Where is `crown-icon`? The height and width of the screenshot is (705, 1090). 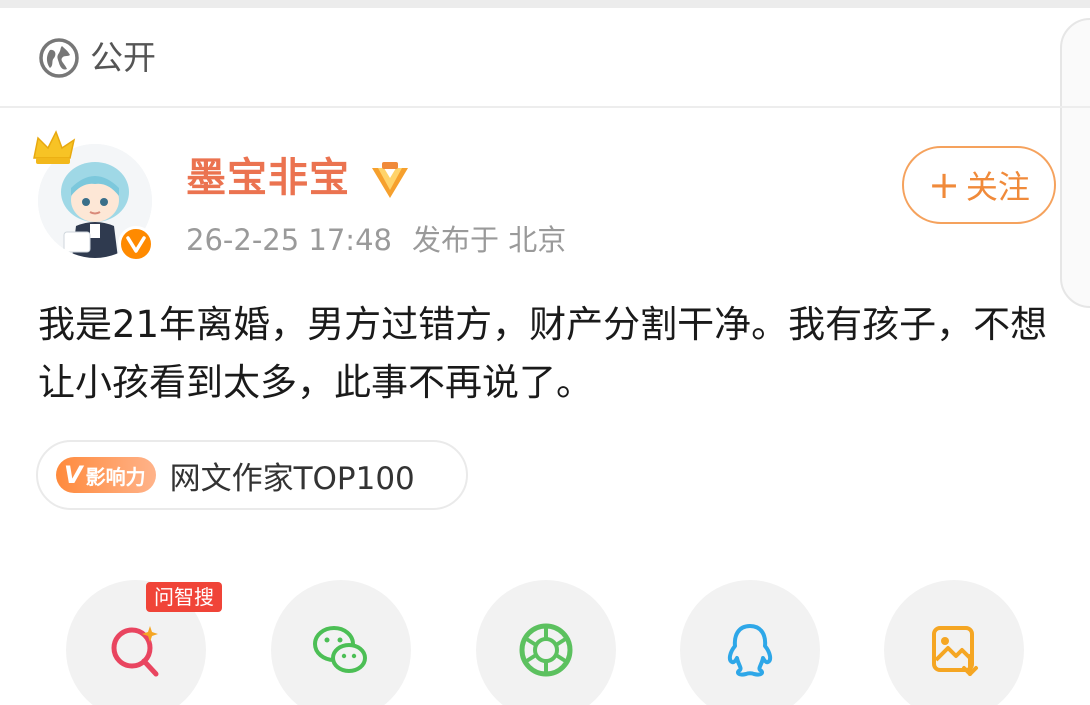 crown-icon is located at coordinates (54, 147).